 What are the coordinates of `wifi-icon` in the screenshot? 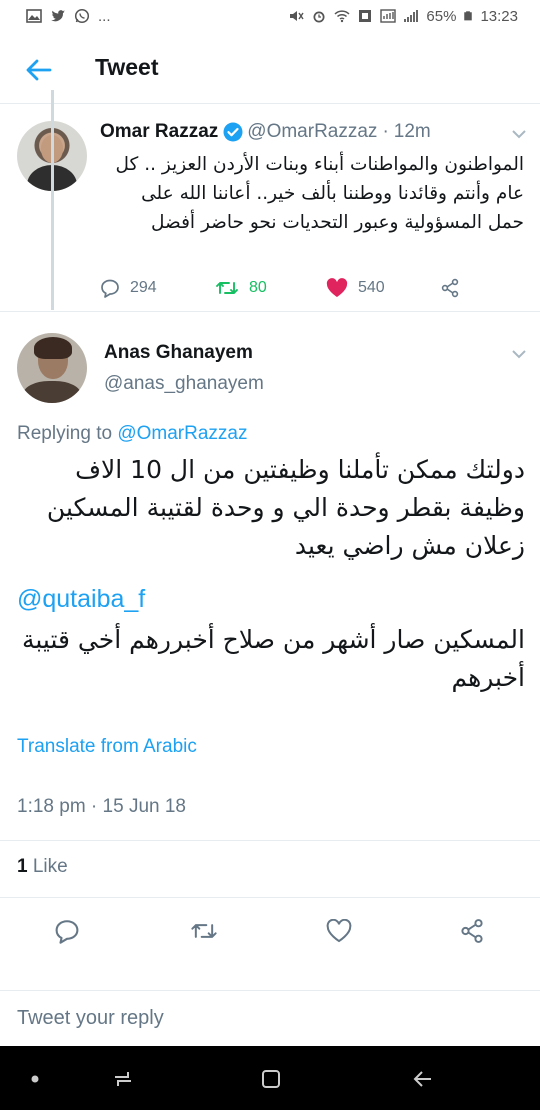 It's located at (342, 16).